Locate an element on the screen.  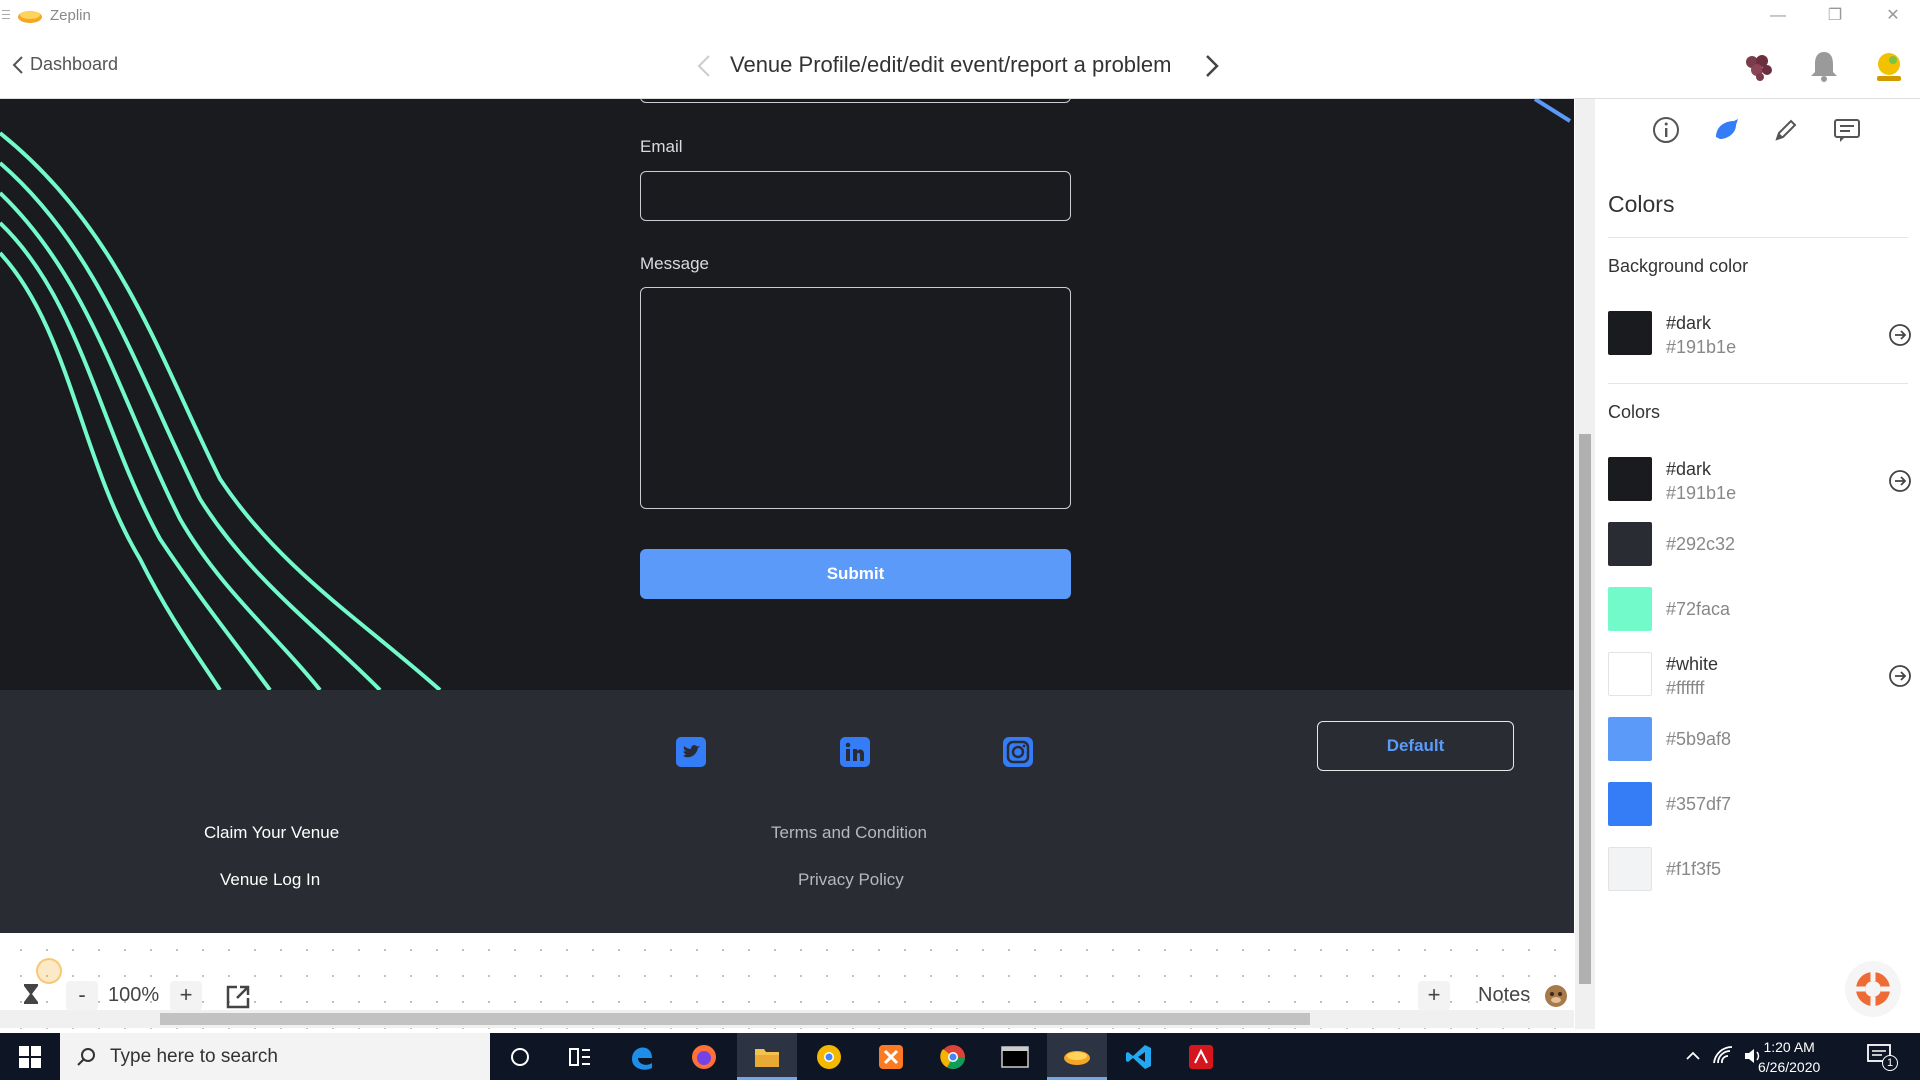
action-center-button: 1 is located at coordinates (1882, 1057).